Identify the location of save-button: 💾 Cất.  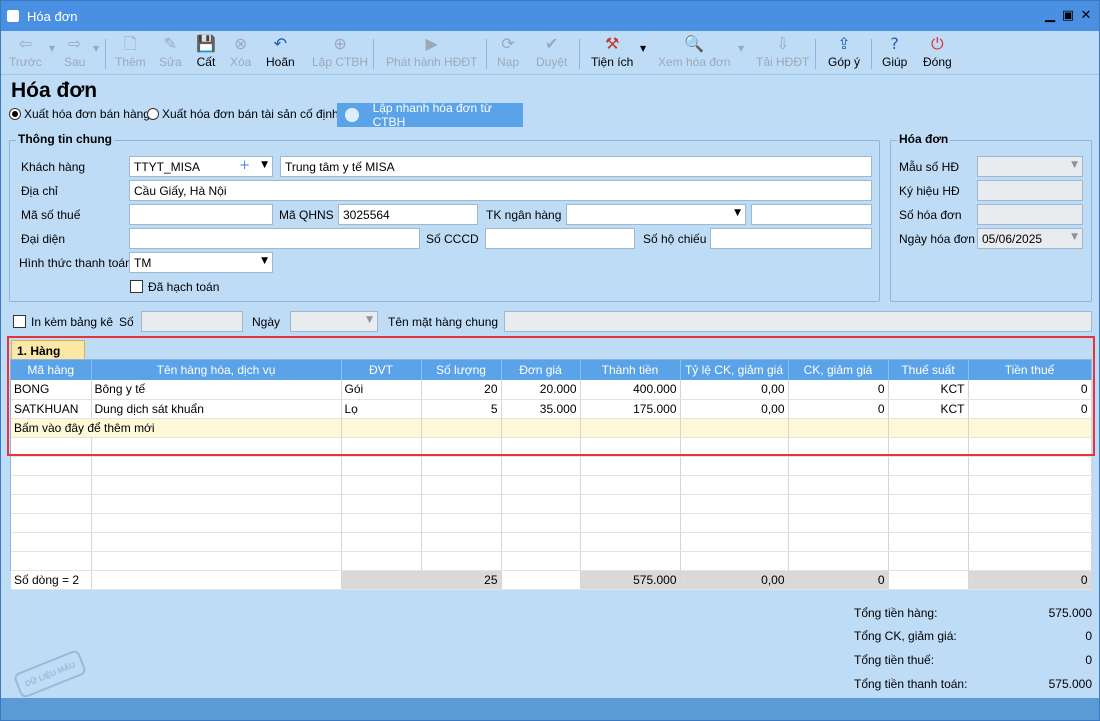
(206, 53).